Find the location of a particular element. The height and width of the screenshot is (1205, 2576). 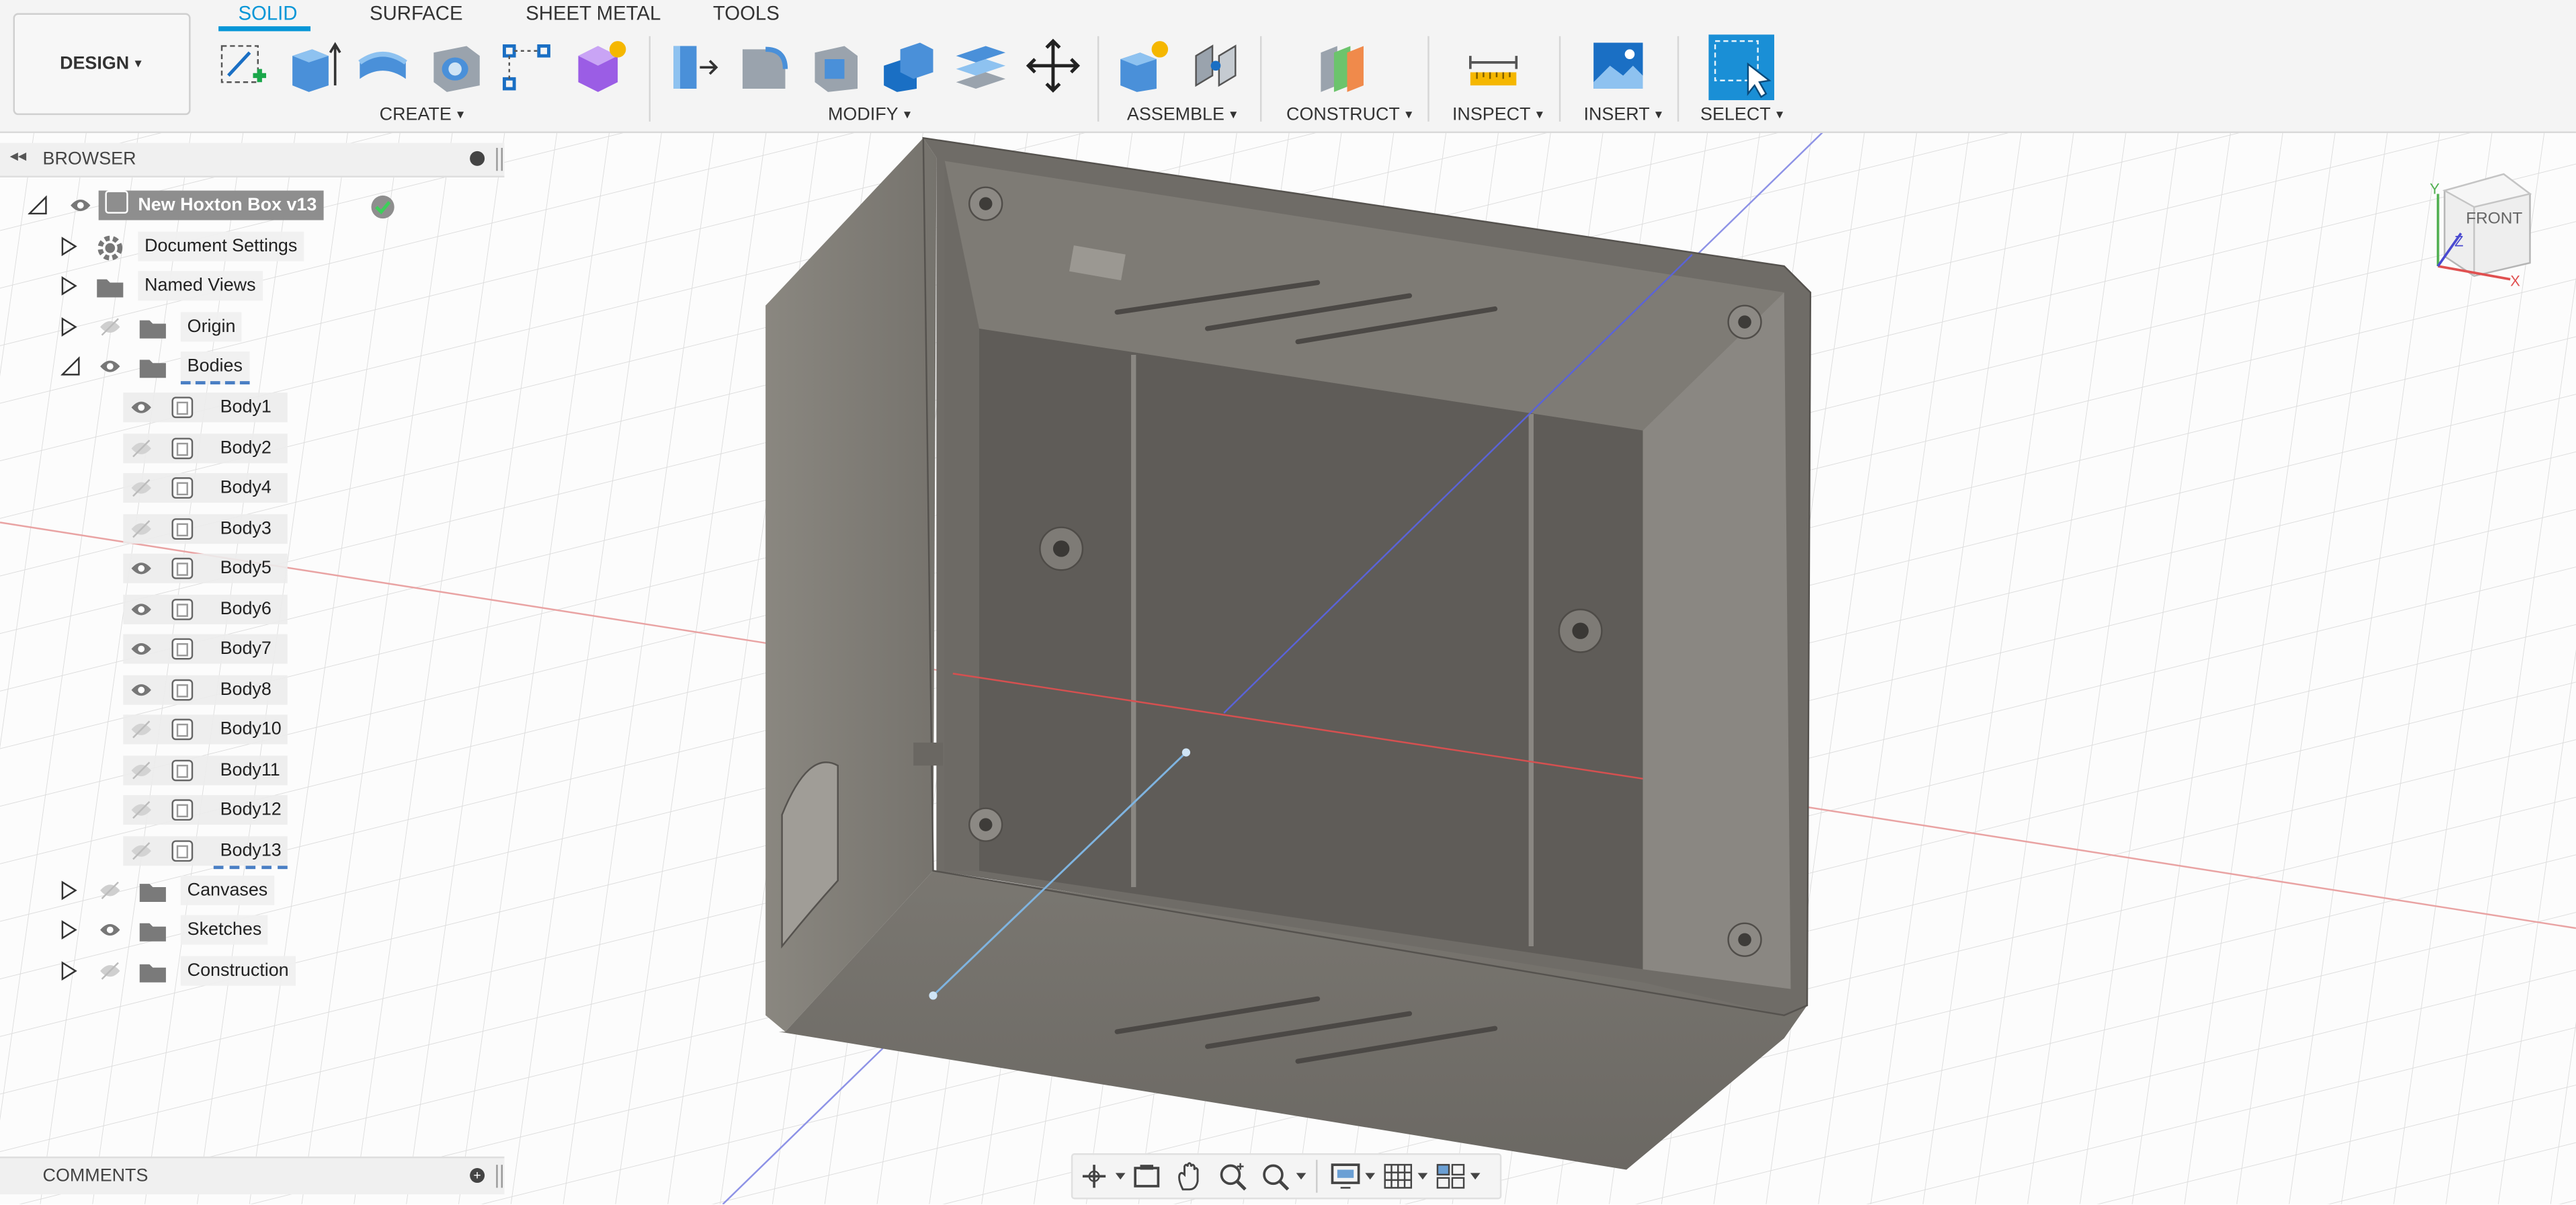

body-item: Body8 is located at coordinates (164, 690).